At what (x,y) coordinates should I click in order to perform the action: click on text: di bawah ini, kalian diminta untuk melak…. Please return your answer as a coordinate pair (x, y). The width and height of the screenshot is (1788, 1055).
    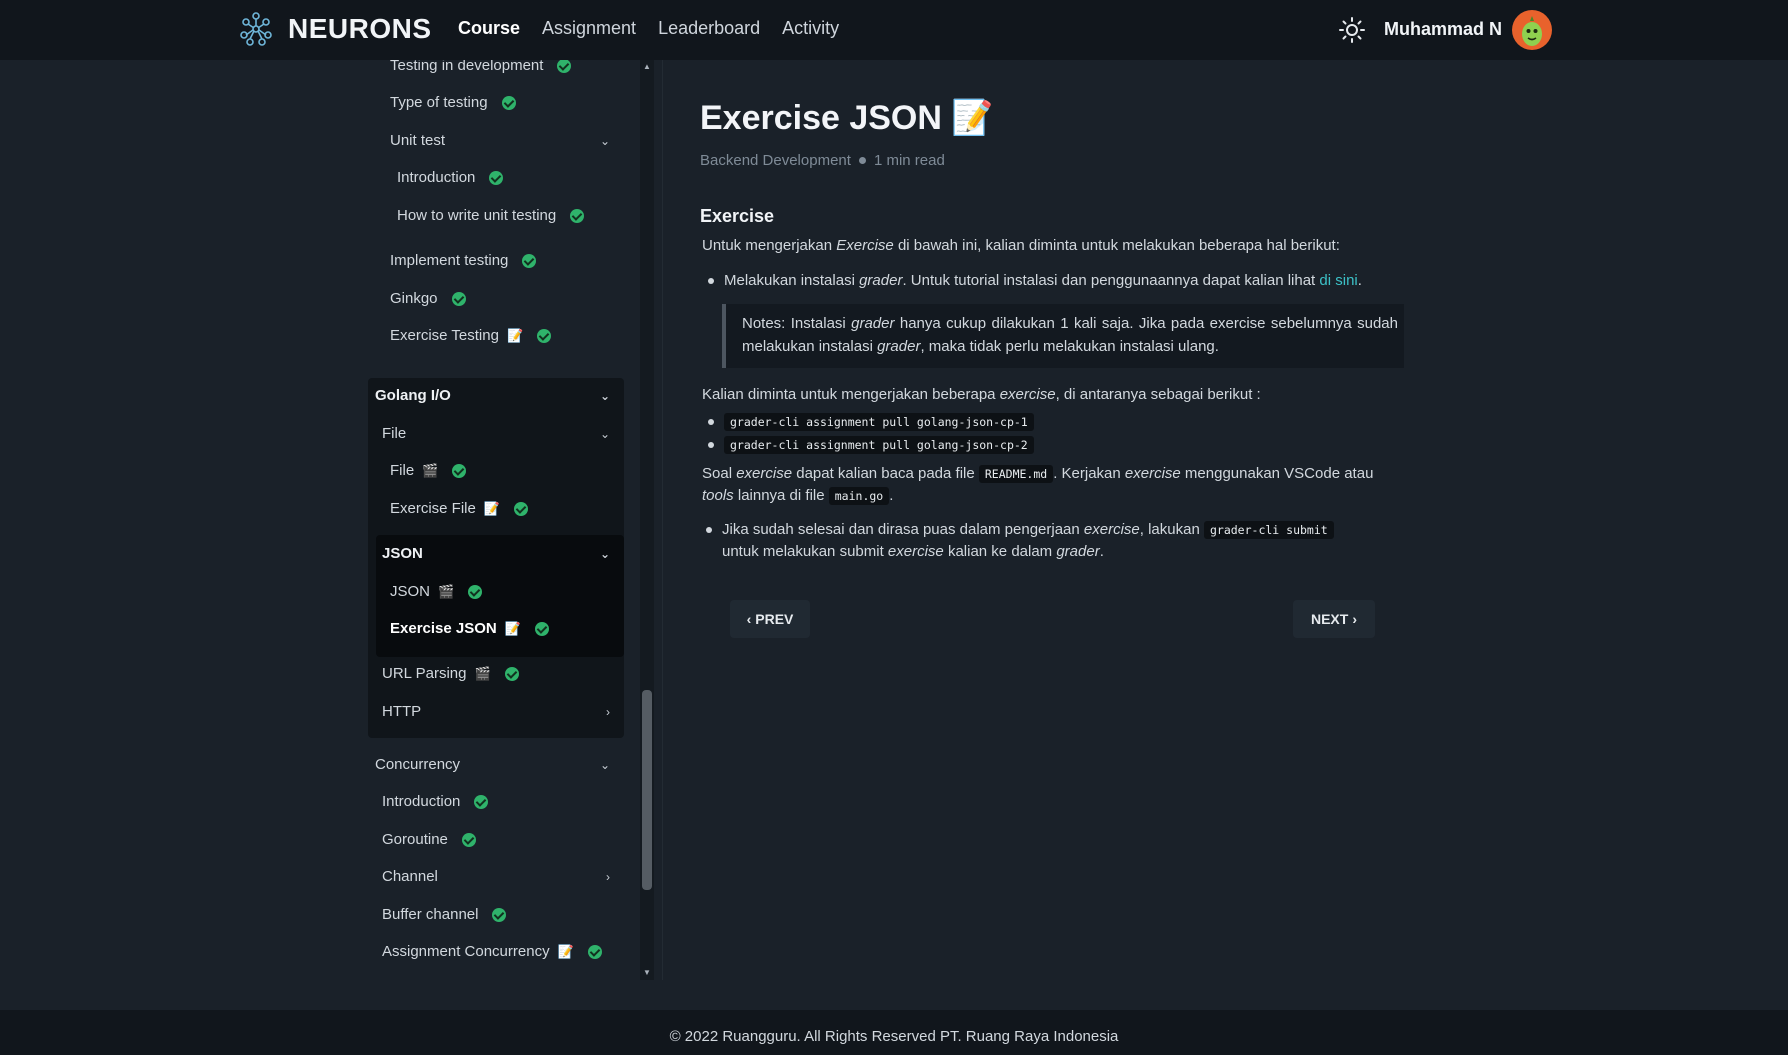
    Looking at the image, I should click on (1116, 245).